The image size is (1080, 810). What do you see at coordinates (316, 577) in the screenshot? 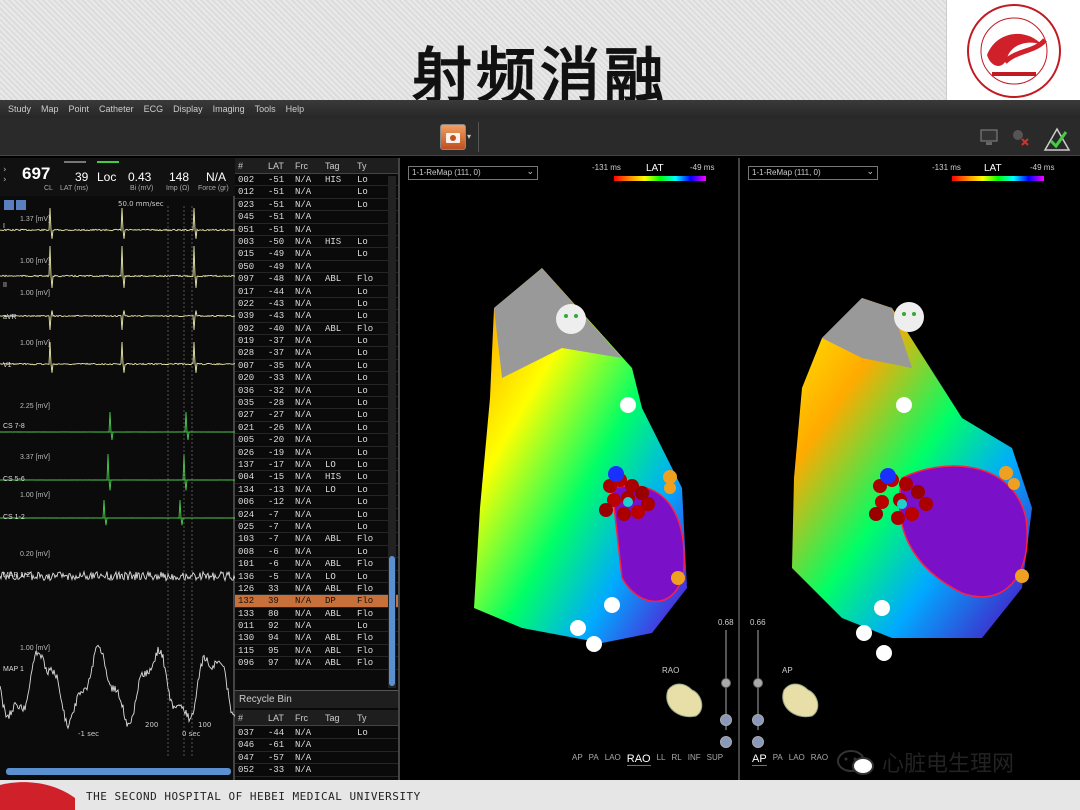
I see `table-row: 136 -5 N/A LO Lo` at bounding box center [316, 577].